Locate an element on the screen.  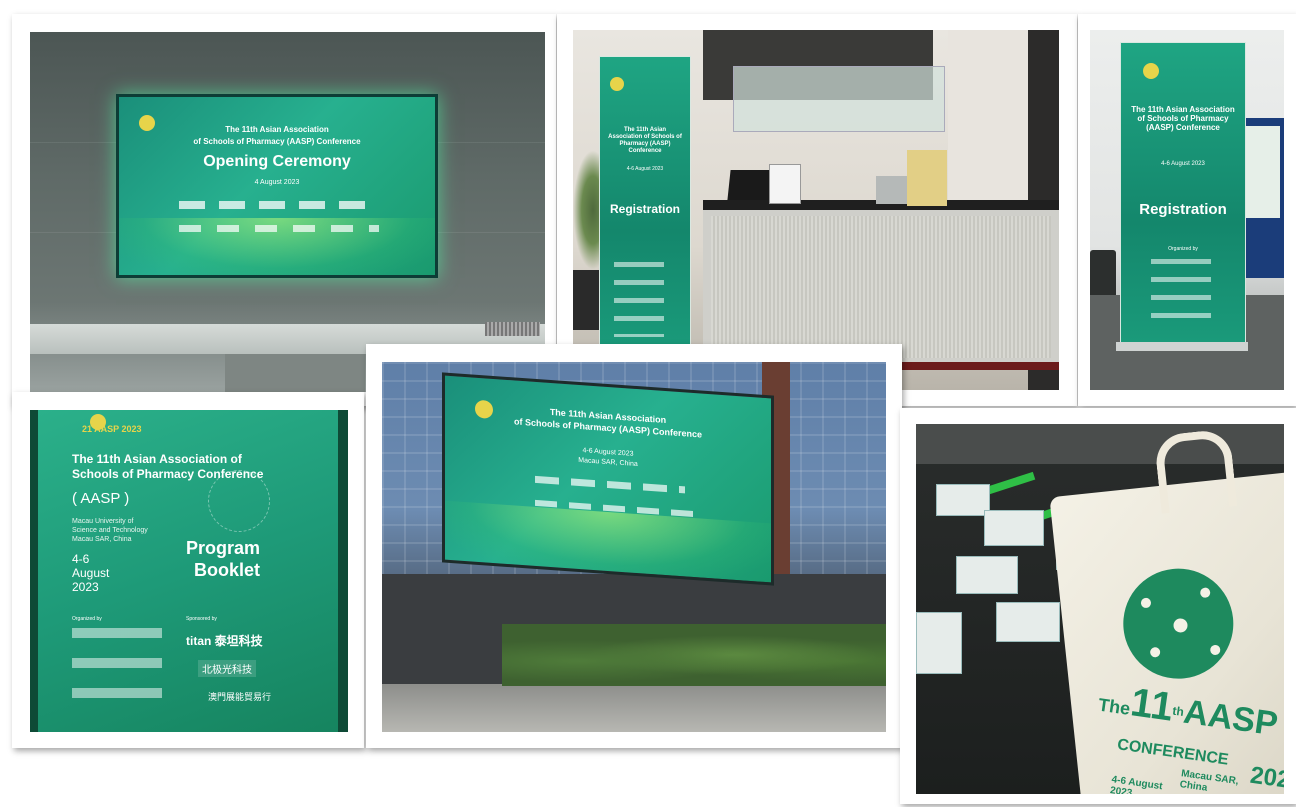
hedge is located at coordinates (694, 655).